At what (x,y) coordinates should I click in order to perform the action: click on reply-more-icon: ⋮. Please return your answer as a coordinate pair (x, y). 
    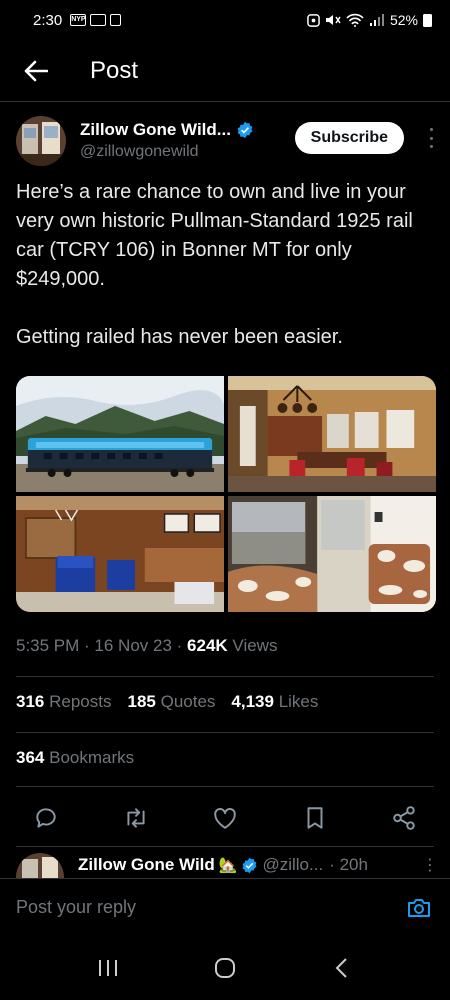
    Looking at the image, I should click on (430, 865).